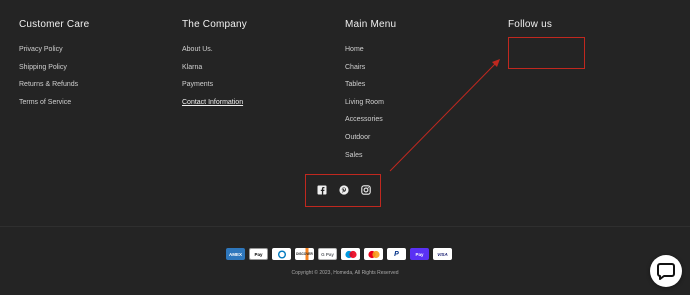 This screenshot has height=295, width=690. I want to click on chat-button, so click(666, 271).